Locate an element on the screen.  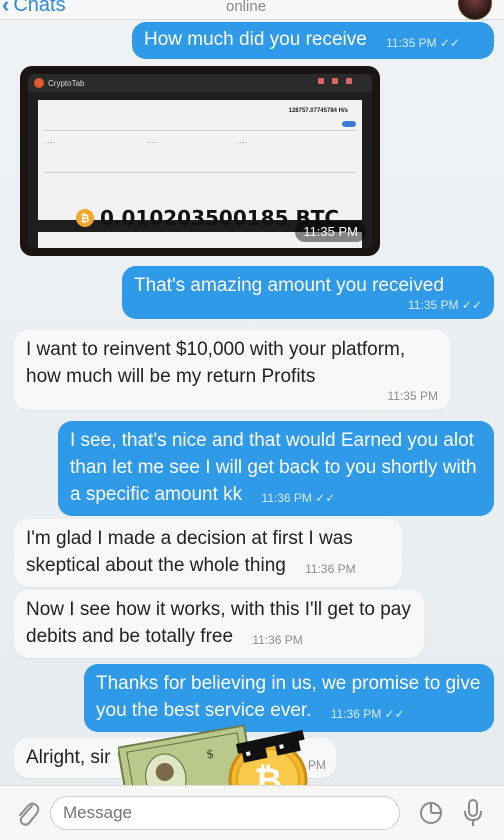
chevron-left-icon: ‹ is located at coordinates (6, 8).